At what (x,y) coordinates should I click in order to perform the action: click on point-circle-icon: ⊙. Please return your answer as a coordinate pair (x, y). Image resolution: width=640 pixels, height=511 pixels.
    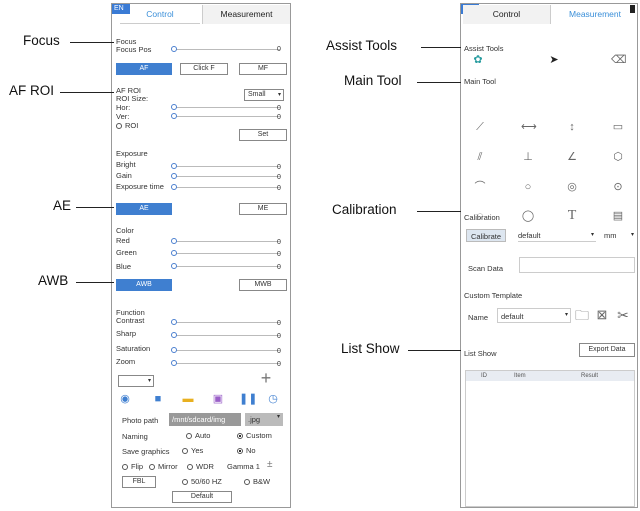
    Looking at the image, I should click on (618, 187).